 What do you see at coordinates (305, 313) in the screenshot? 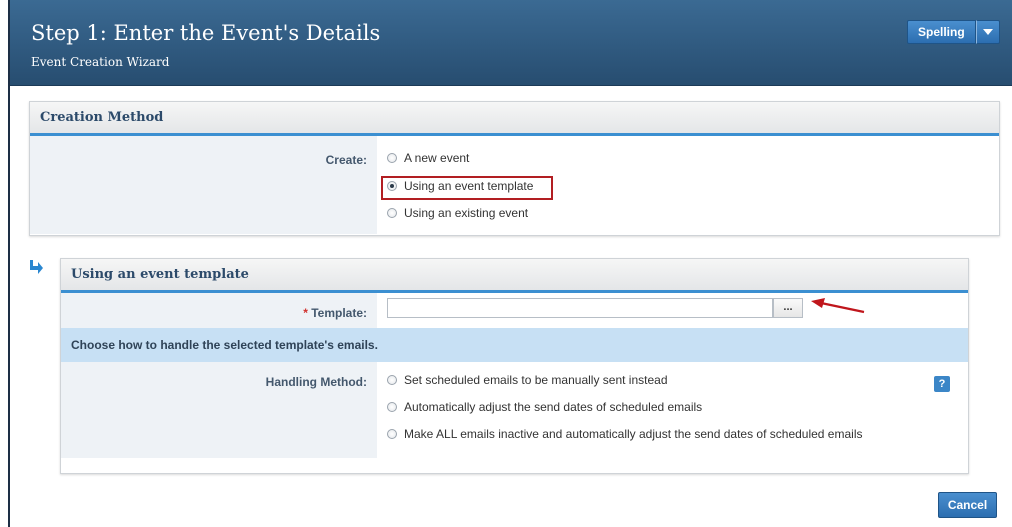
I see `required-marker: *` at bounding box center [305, 313].